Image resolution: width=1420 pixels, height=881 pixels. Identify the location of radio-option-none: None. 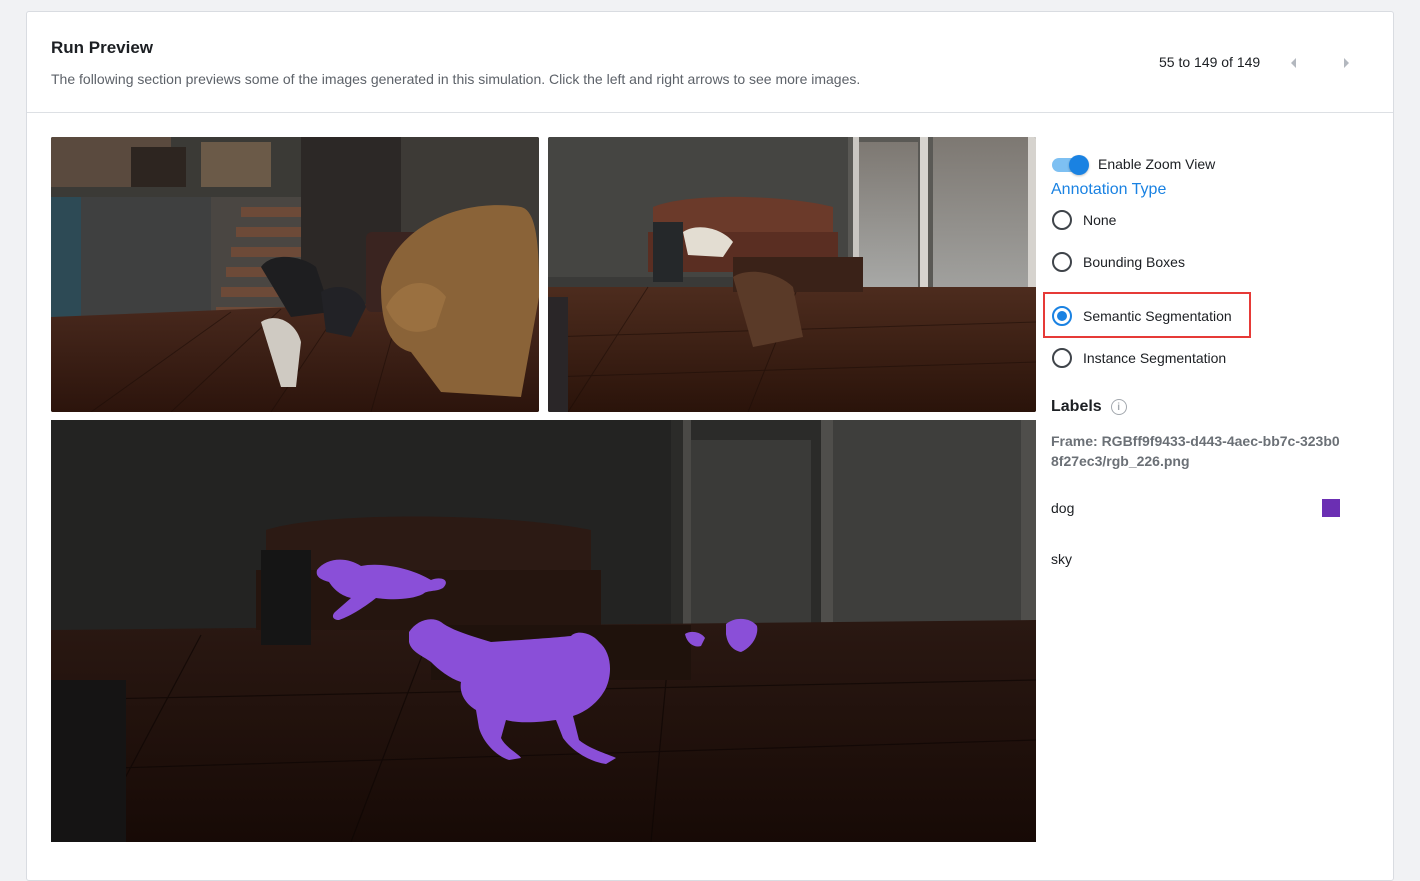
(1084, 220).